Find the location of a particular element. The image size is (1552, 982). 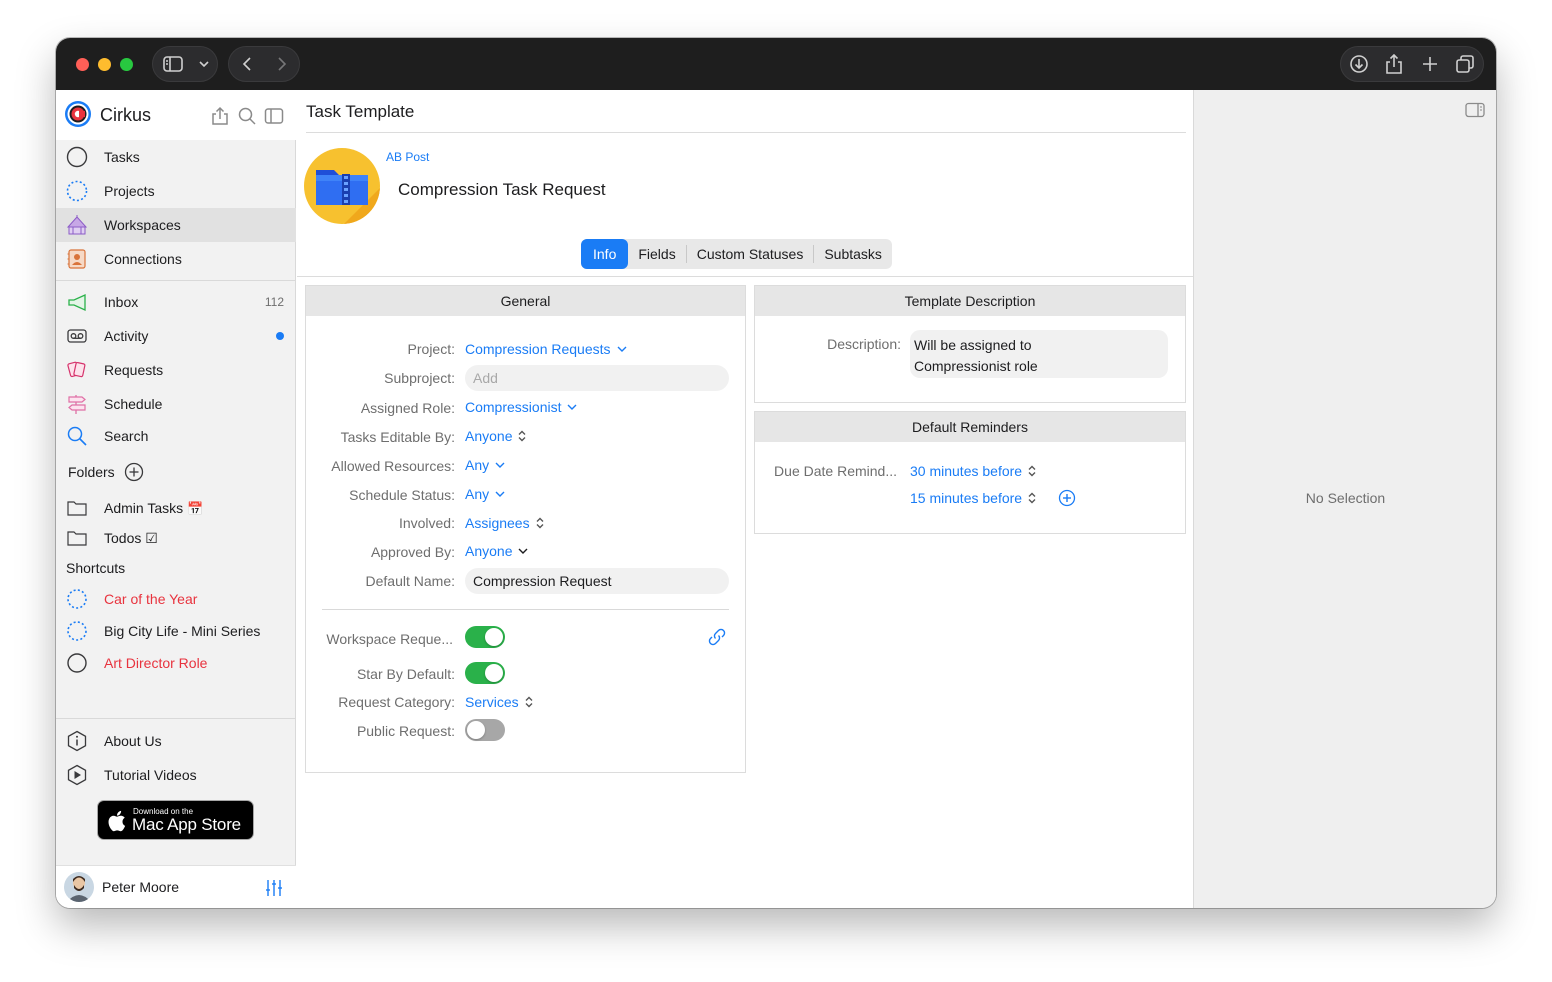

schedule-status-dropdown: Any is located at coordinates (485, 494).